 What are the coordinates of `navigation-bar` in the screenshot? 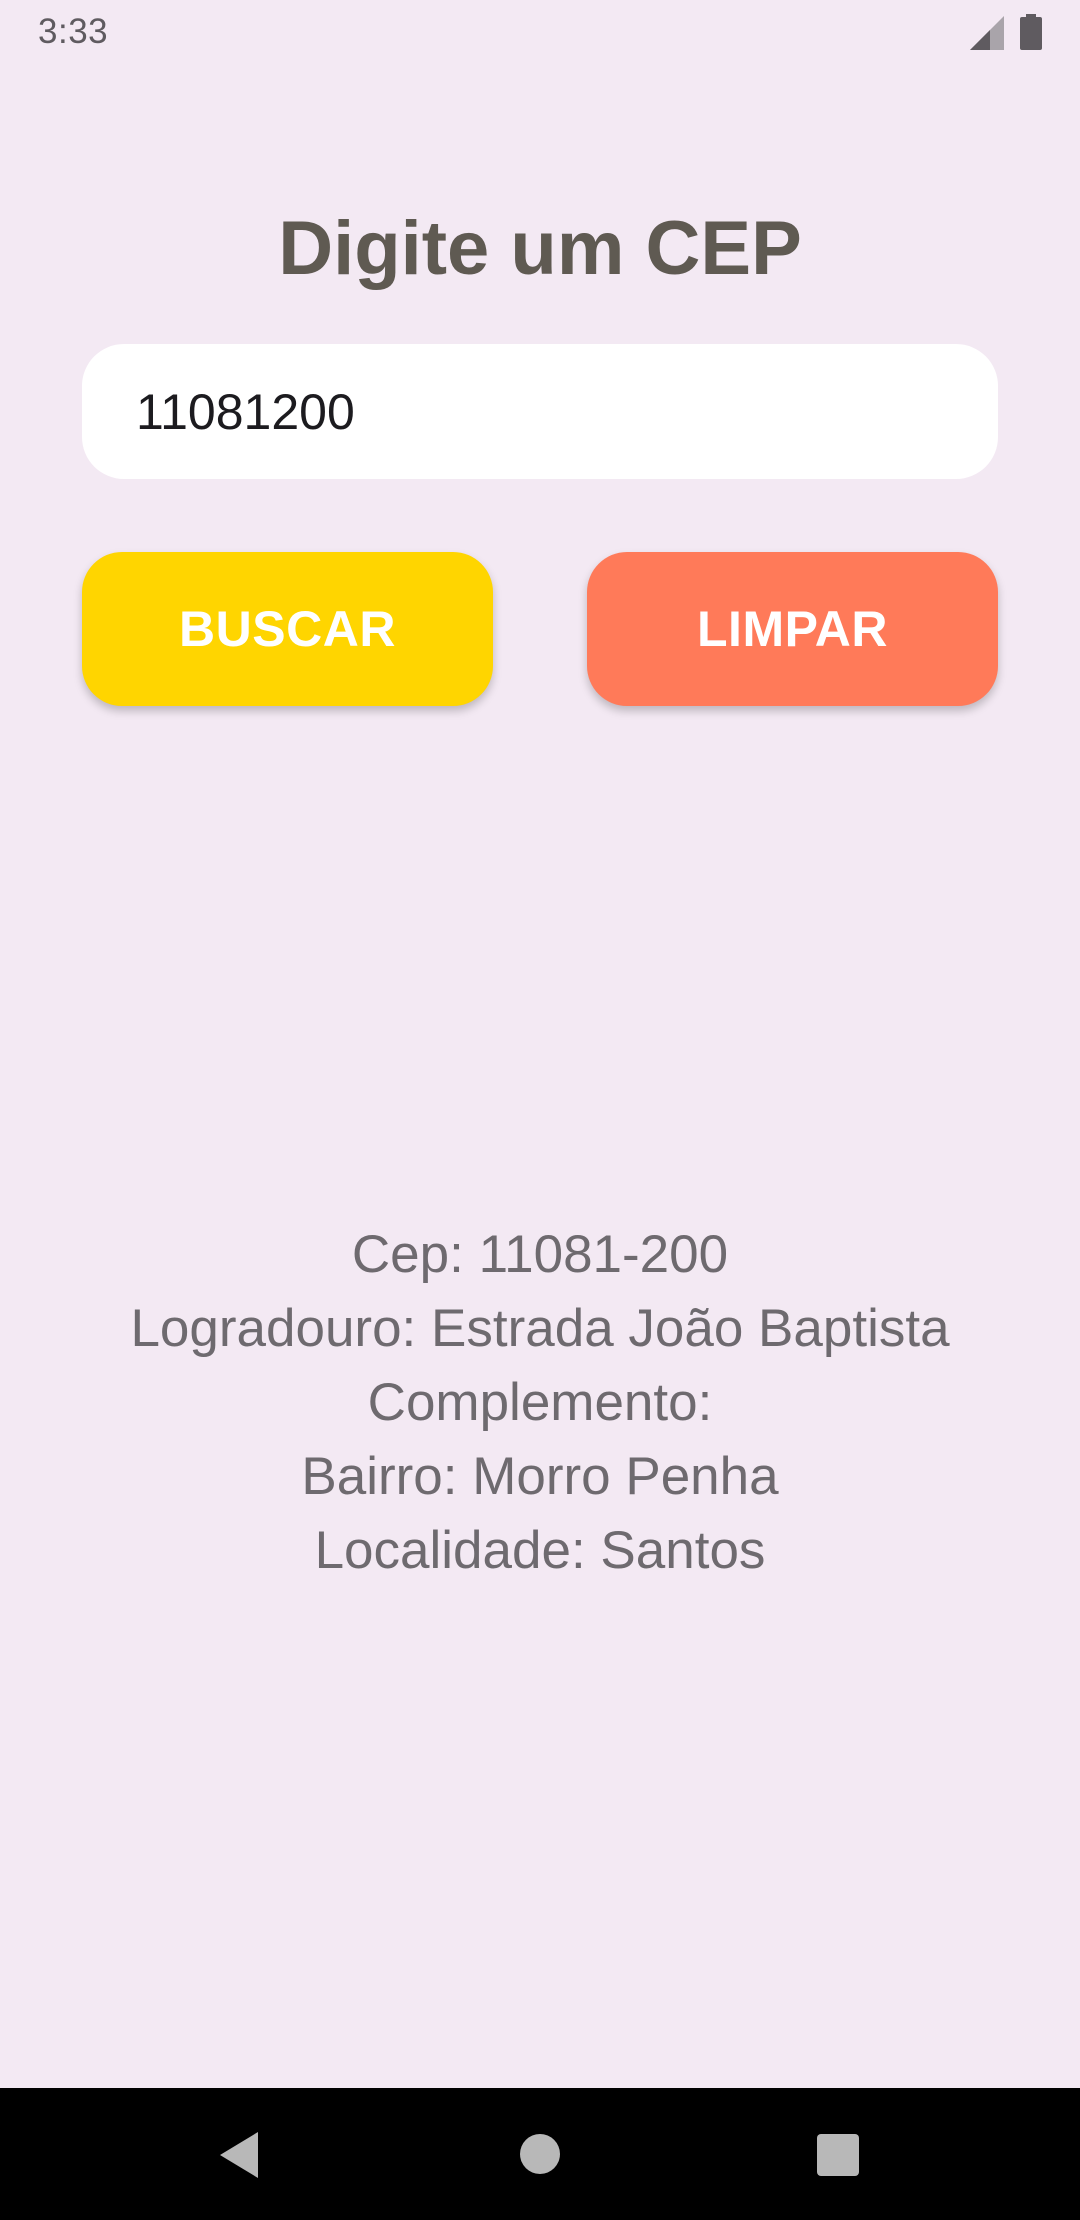 It's located at (540, 2154).